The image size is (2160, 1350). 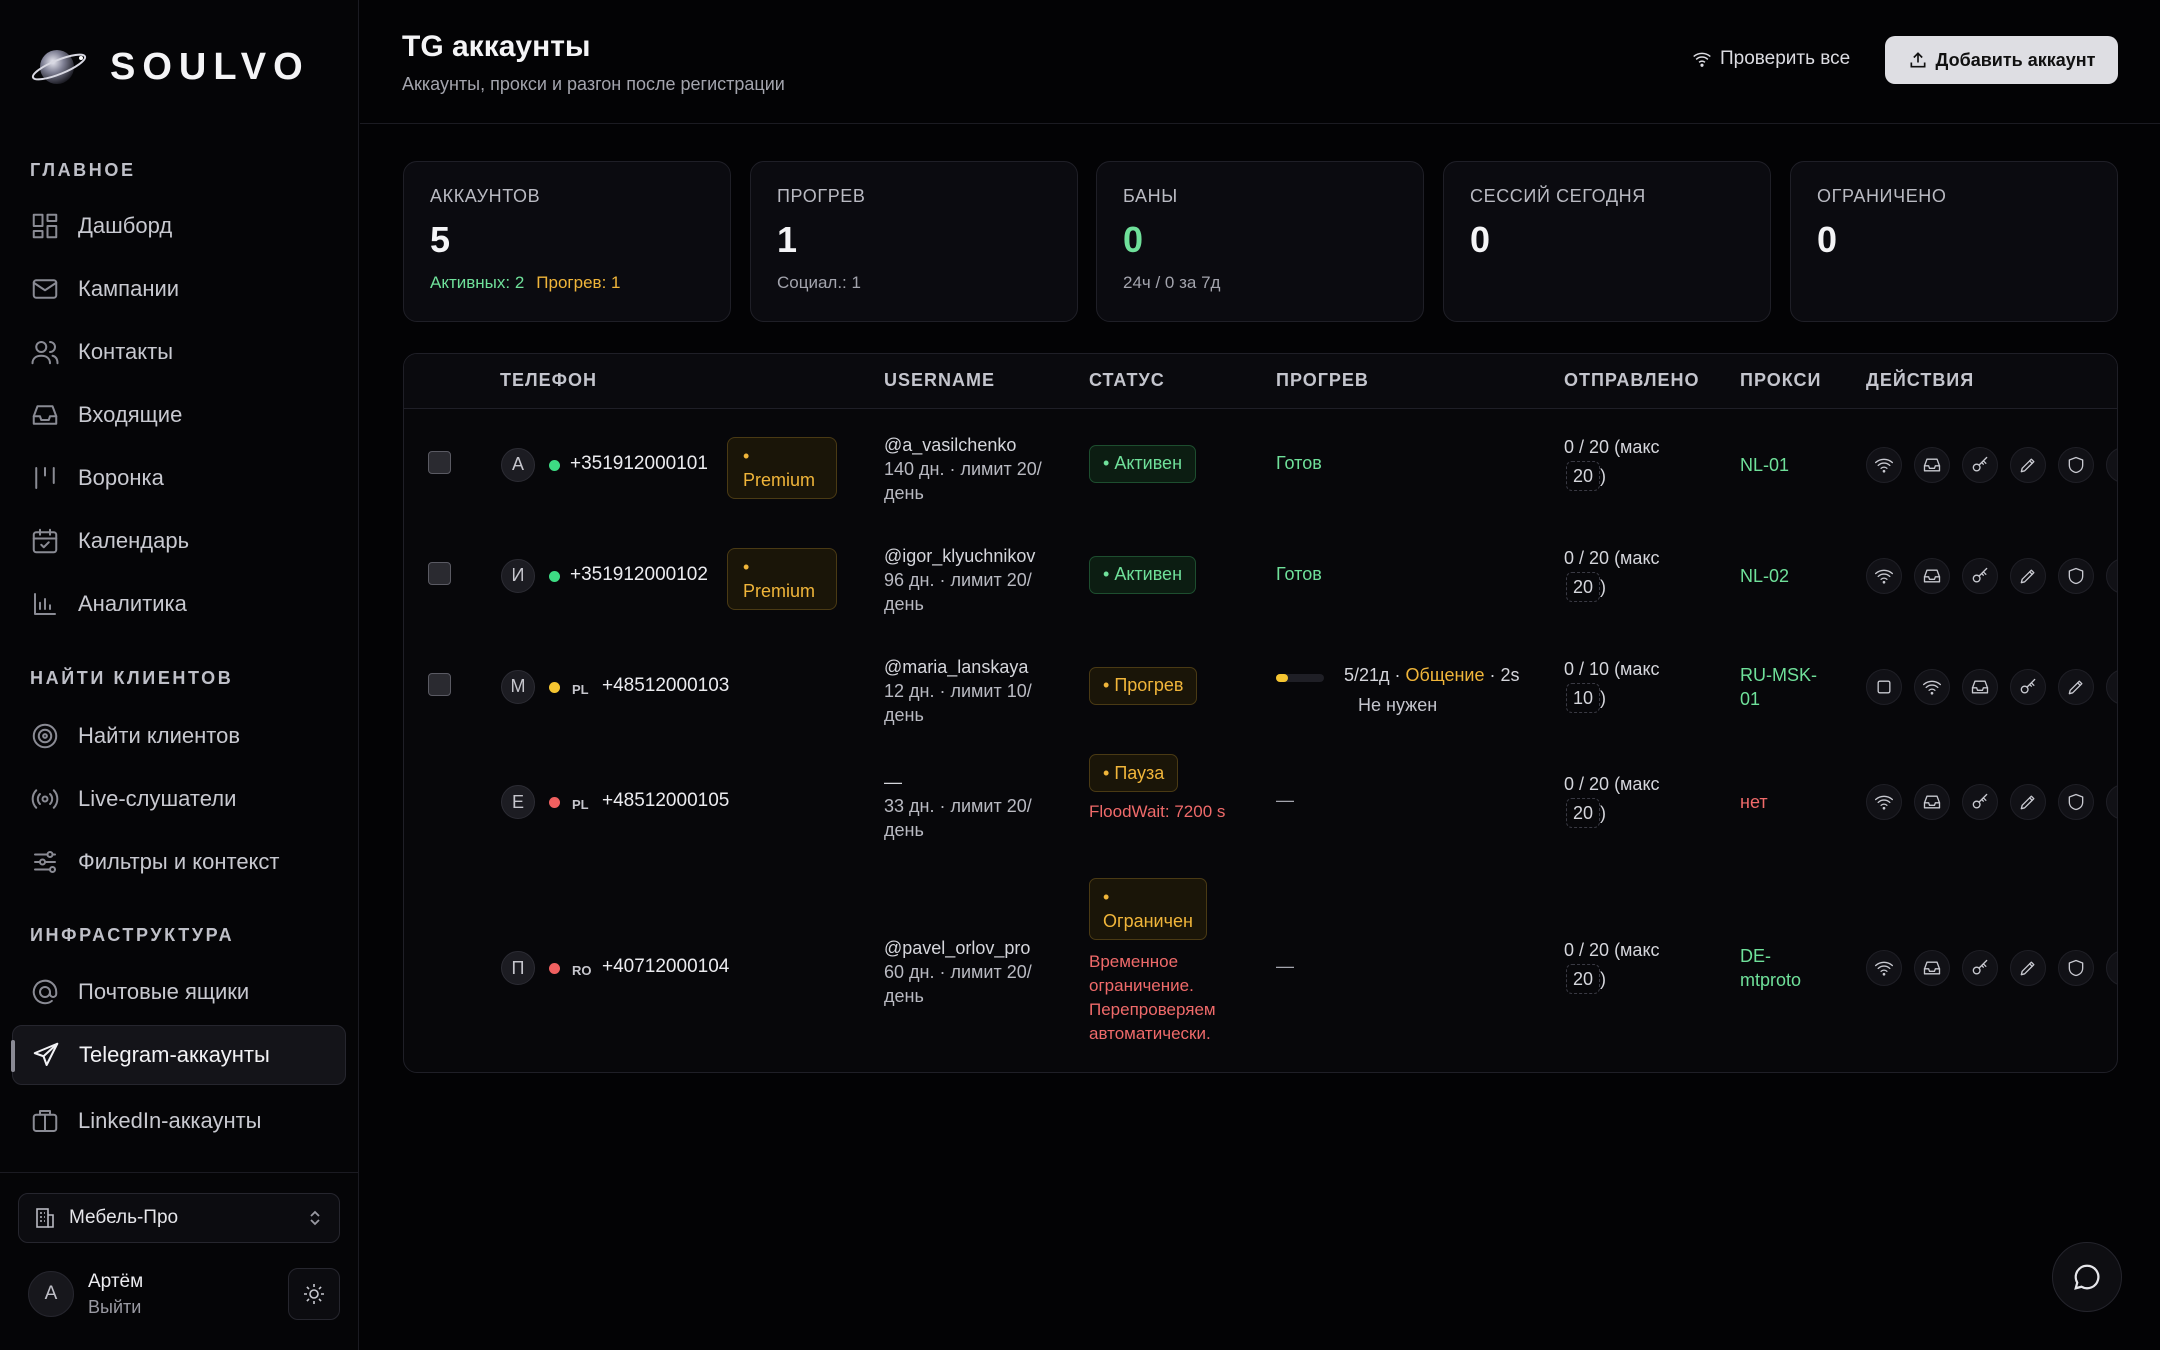 I want to click on shield-icon, so click(x=2076, y=464).